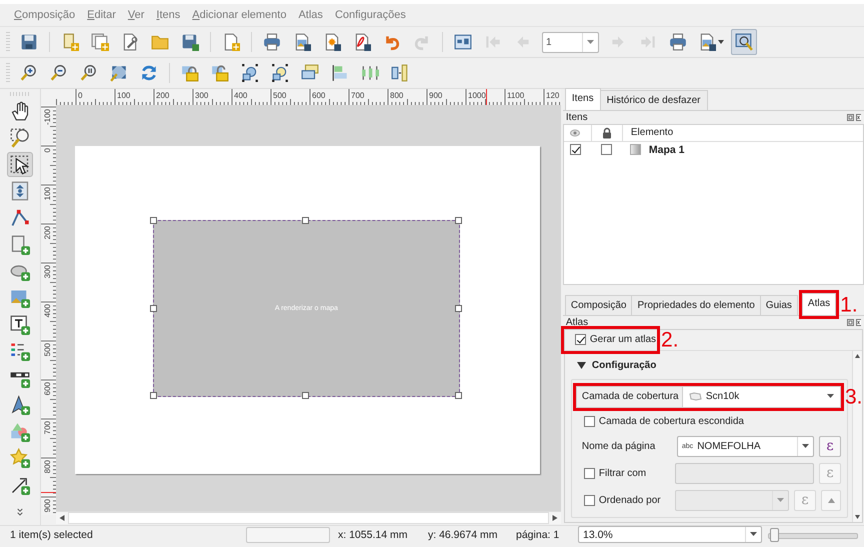  I want to click on map-magnifier-button, so click(744, 42).